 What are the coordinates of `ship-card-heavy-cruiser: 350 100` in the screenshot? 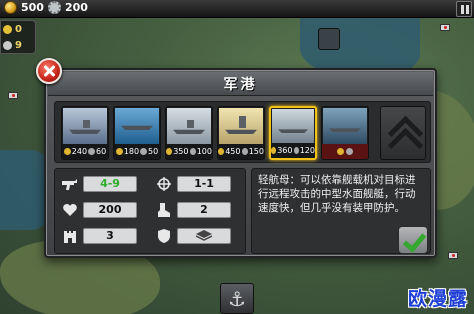 It's located at (189, 133).